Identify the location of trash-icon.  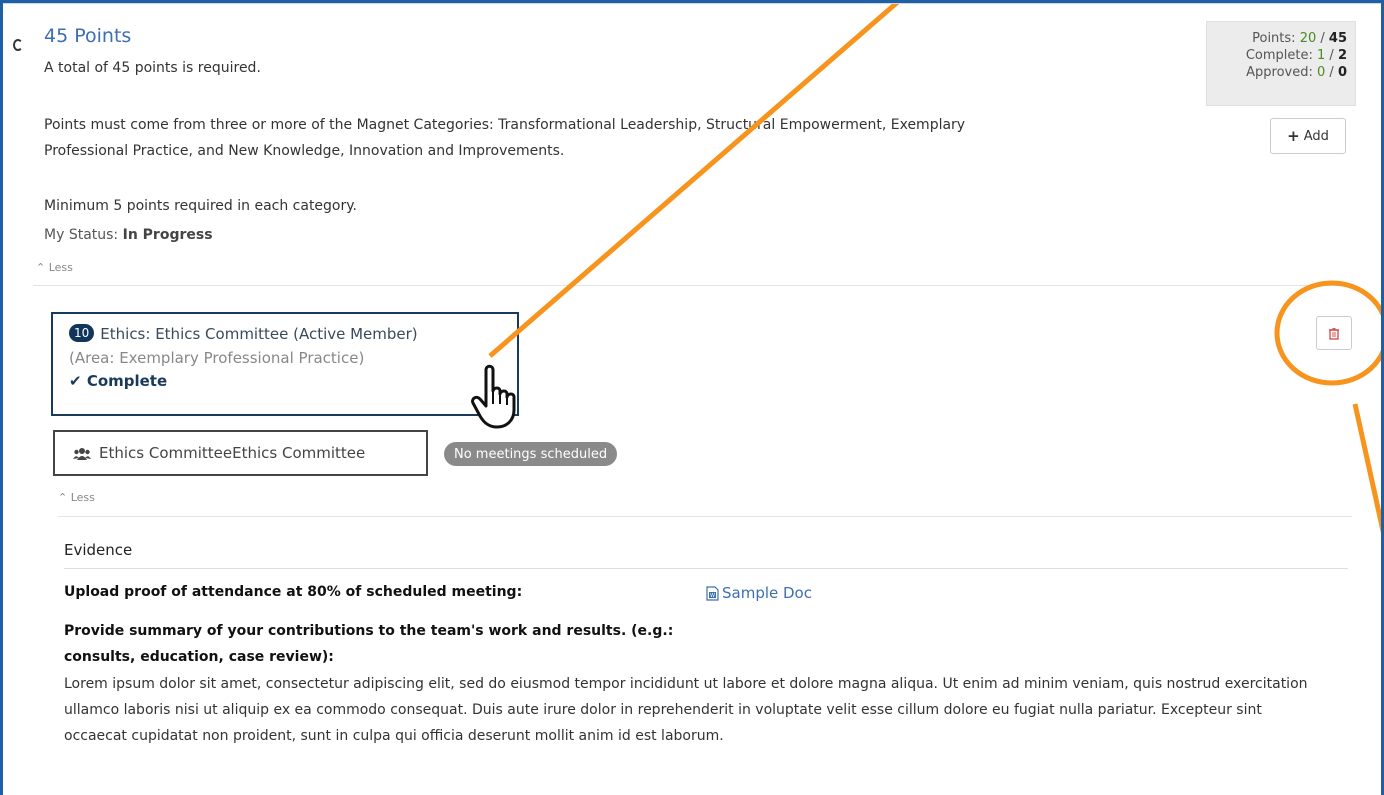
(1334, 333).